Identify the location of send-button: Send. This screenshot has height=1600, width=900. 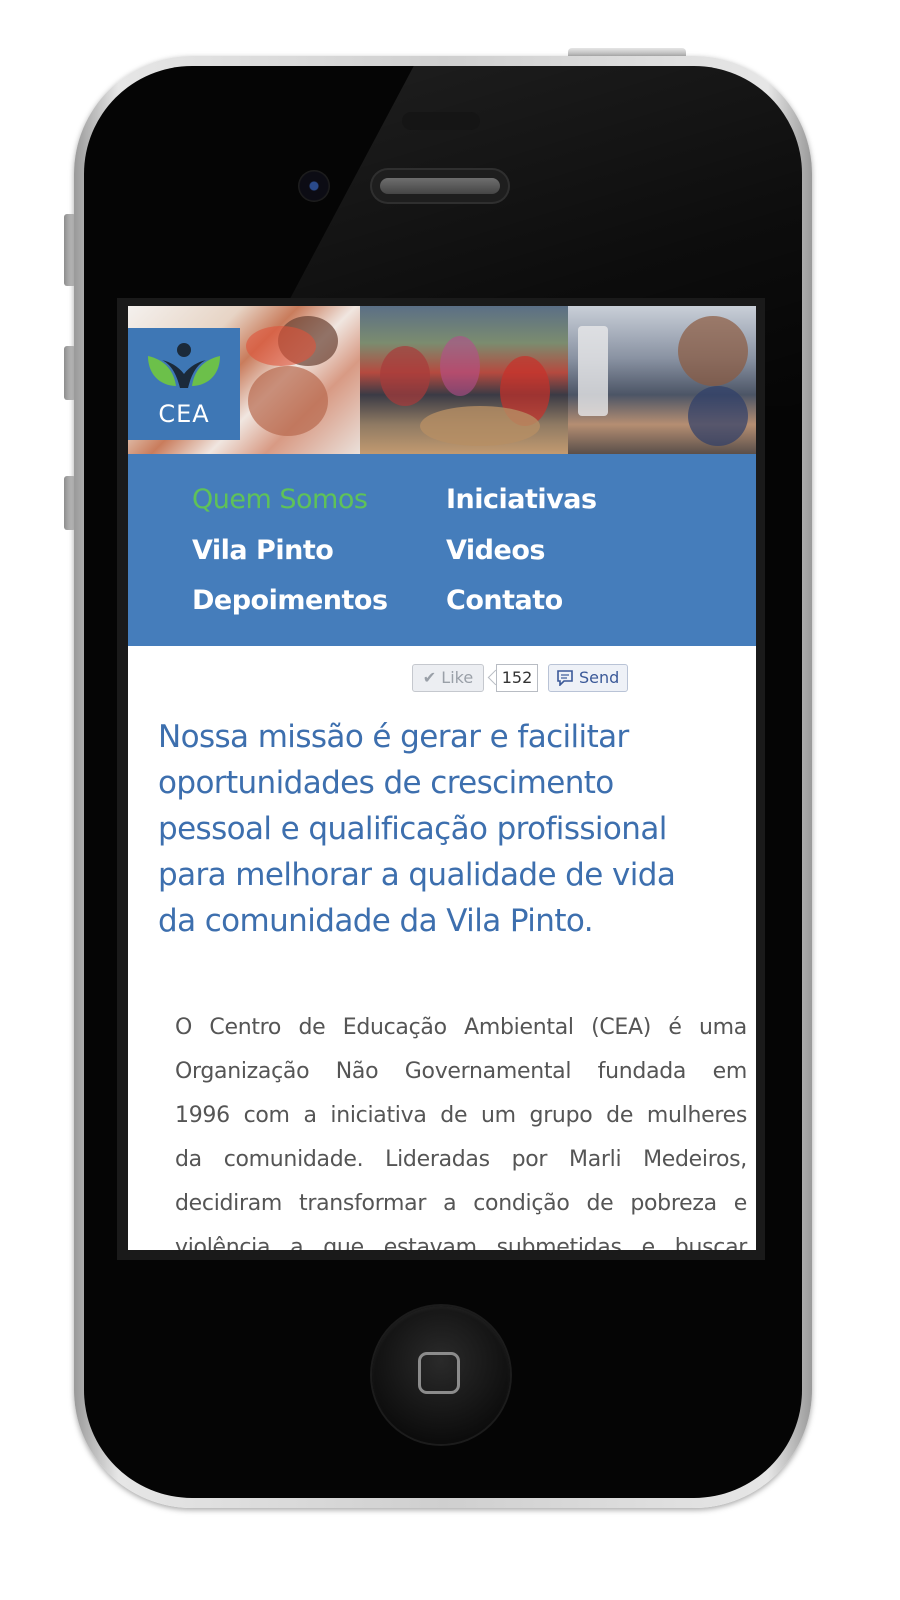
(588, 678).